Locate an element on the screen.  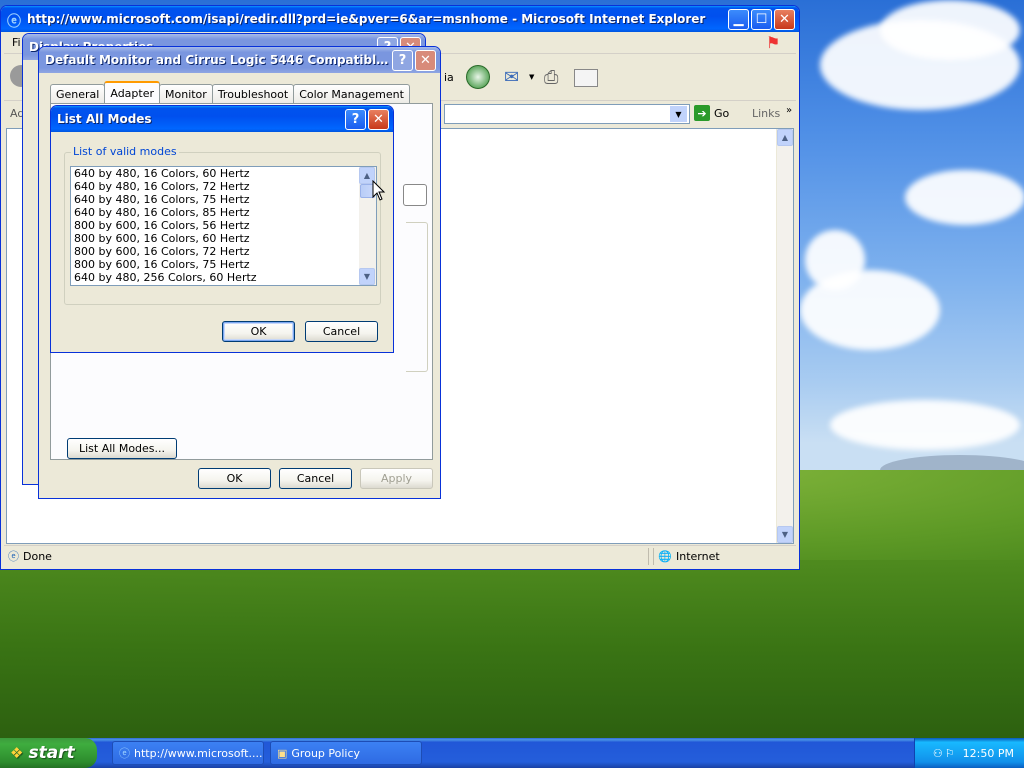
mode-list-item: 640 by 480, 16 Colors, 75 Hertz is located at coordinates (223, 199).